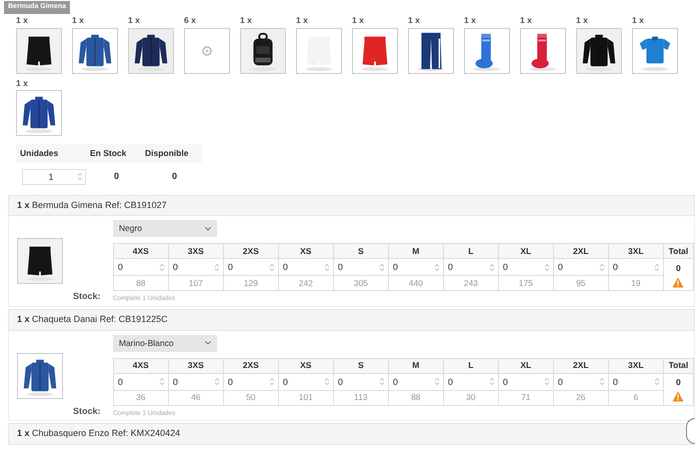  What do you see at coordinates (526, 397) in the screenshot?
I see `stock-cell: 71` at bounding box center [526, 397].